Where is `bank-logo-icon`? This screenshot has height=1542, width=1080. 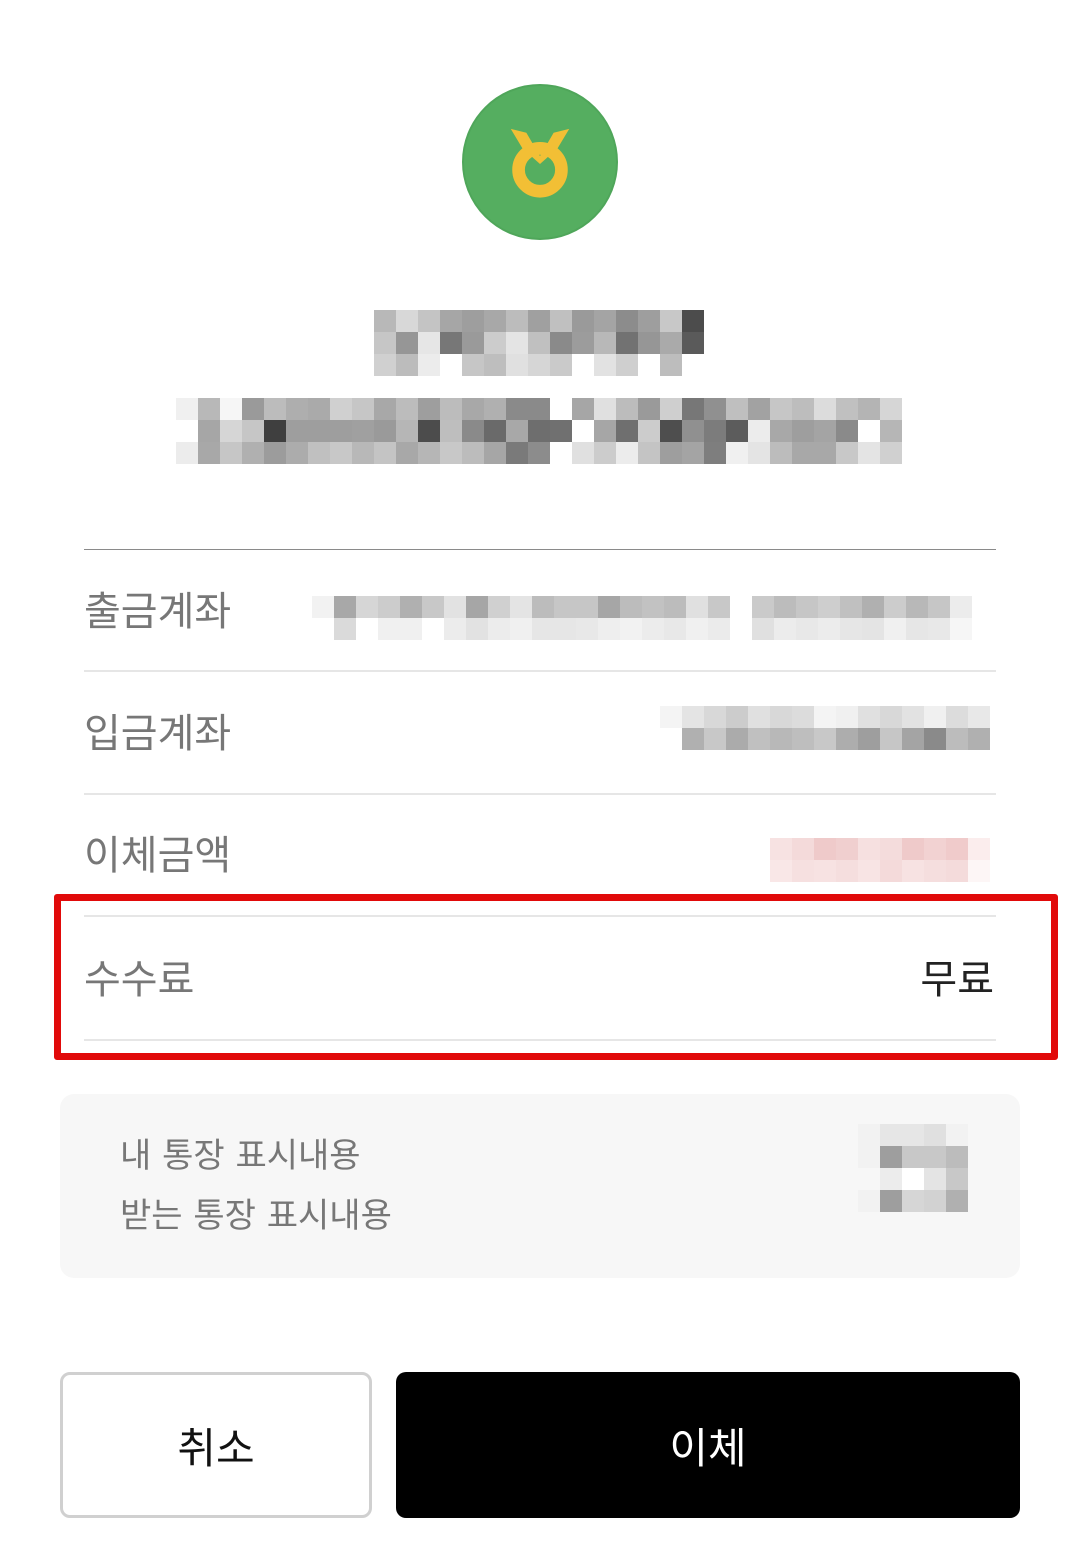
bank-logo-icon is located at coordinates (540, 162).